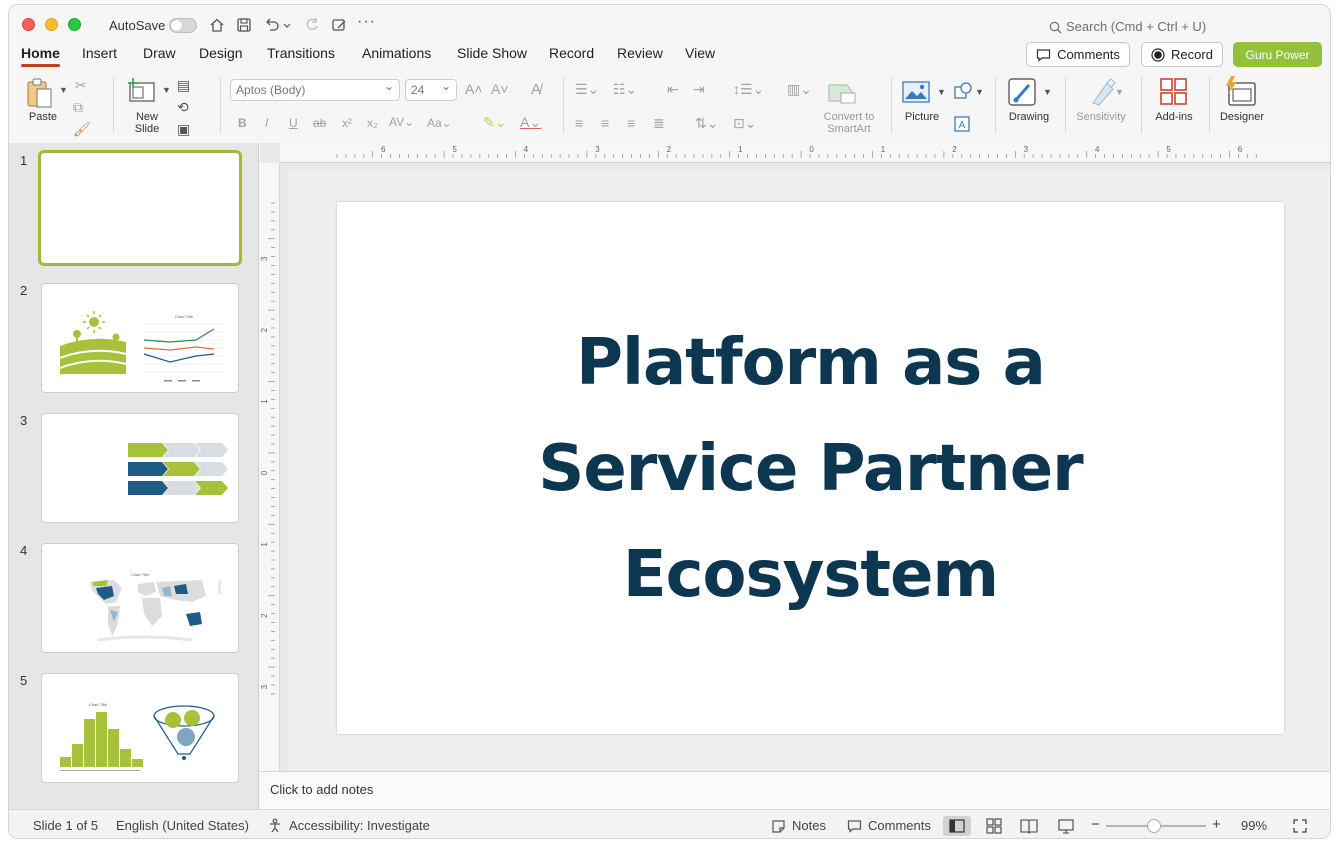 This screenshot has height=843, width=1337. What do you see at coordinates (748, 89) in the screenshot?
I see `line-spacing-icon: ↕☰⌄` at bounding box center [748, 89].